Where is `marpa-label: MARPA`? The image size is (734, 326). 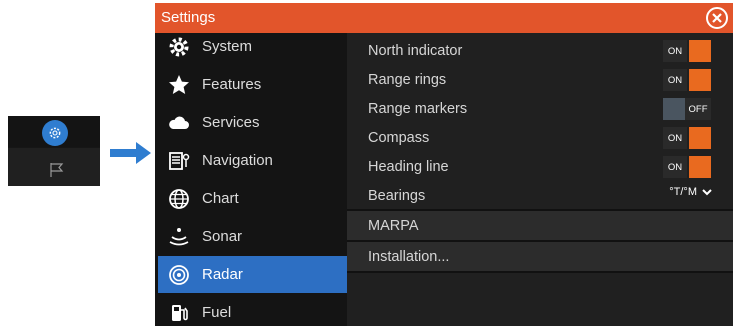 marpa-label: MARPA is located at coordinates (393, 225).